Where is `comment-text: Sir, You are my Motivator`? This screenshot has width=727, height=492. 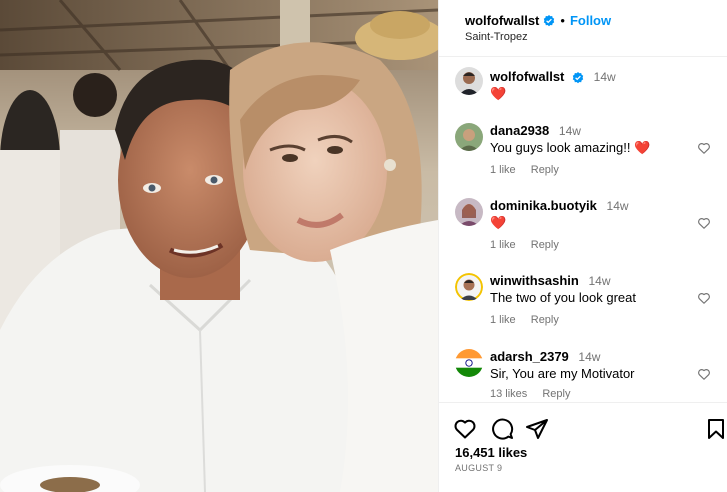 comment-text: Sir, You are my Motivator is located at coordinates (562, 373).